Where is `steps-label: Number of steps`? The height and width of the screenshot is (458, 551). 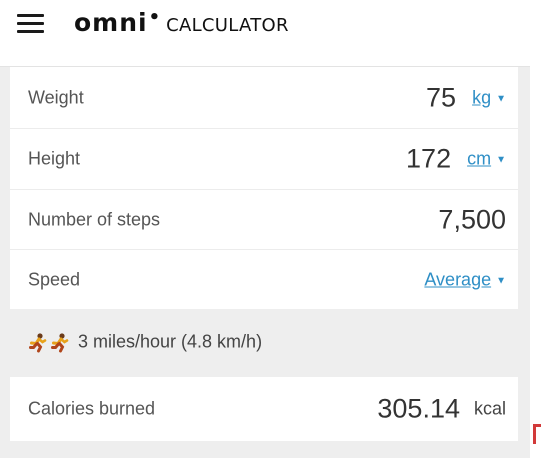
steps-label: Number of steps is located at coordinates (94, 219).